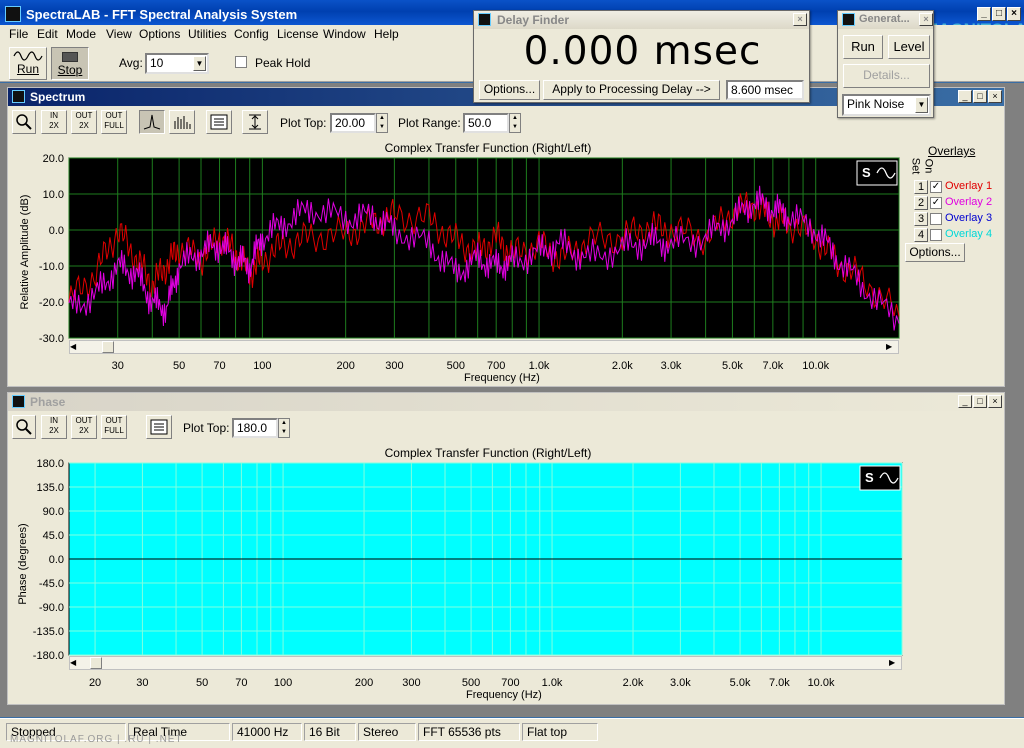 Image resolution: width=1024 pixels, height=748 pixels. Describe the element at coordinates (921, 105) in the screenshot. I see `generator-chevron-down-icon: ▼` at that location.